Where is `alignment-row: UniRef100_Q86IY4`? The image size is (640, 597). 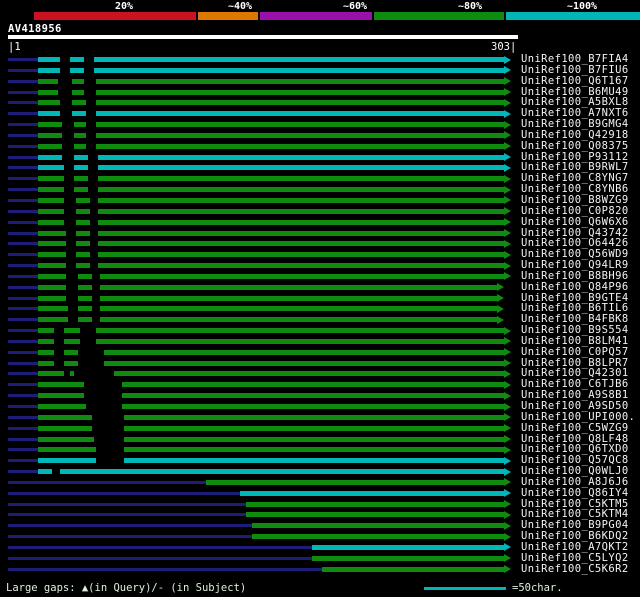
alignment-row: UniRef100_Q86IY4 is located at coordinates (320, 493).